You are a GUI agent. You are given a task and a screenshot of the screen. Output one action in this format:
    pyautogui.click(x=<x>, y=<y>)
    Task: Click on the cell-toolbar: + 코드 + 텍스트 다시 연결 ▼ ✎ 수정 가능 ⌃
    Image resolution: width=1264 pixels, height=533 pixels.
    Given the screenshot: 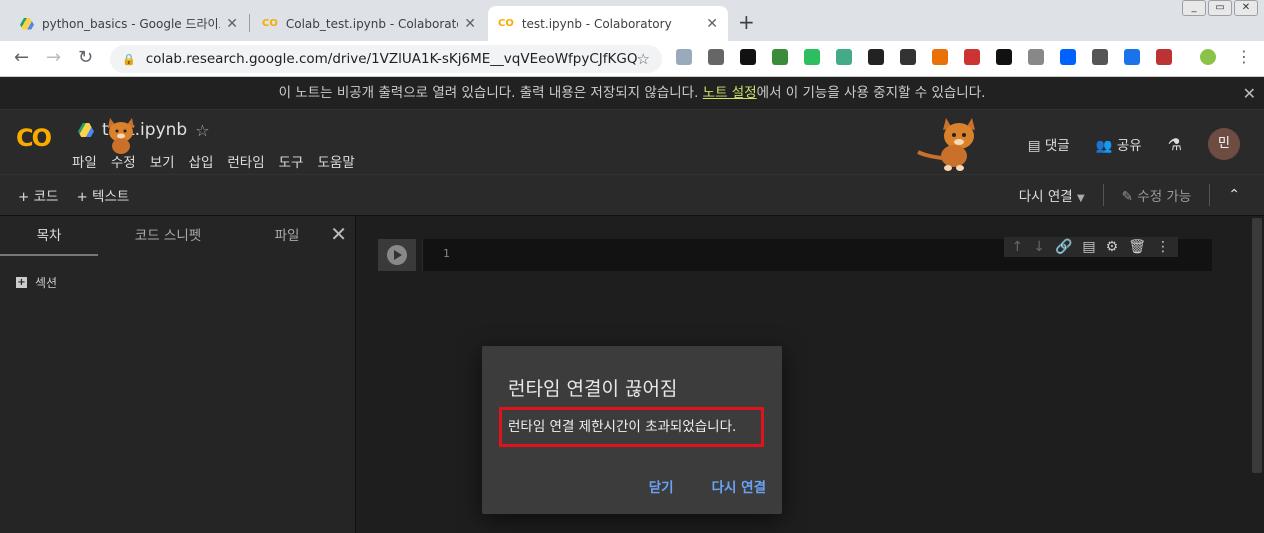 What is the action you would take?
    pyautogui.click(x=632, y=195)
    